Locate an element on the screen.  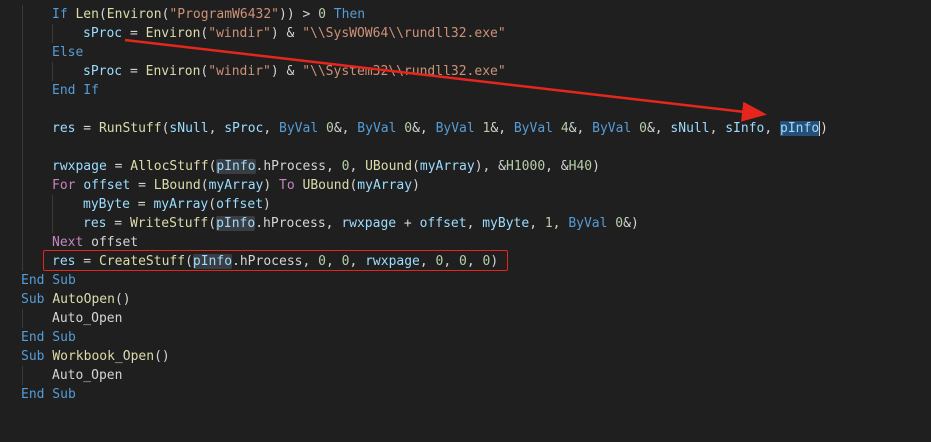
annotation-arrow is located at coordinates (445, 80).